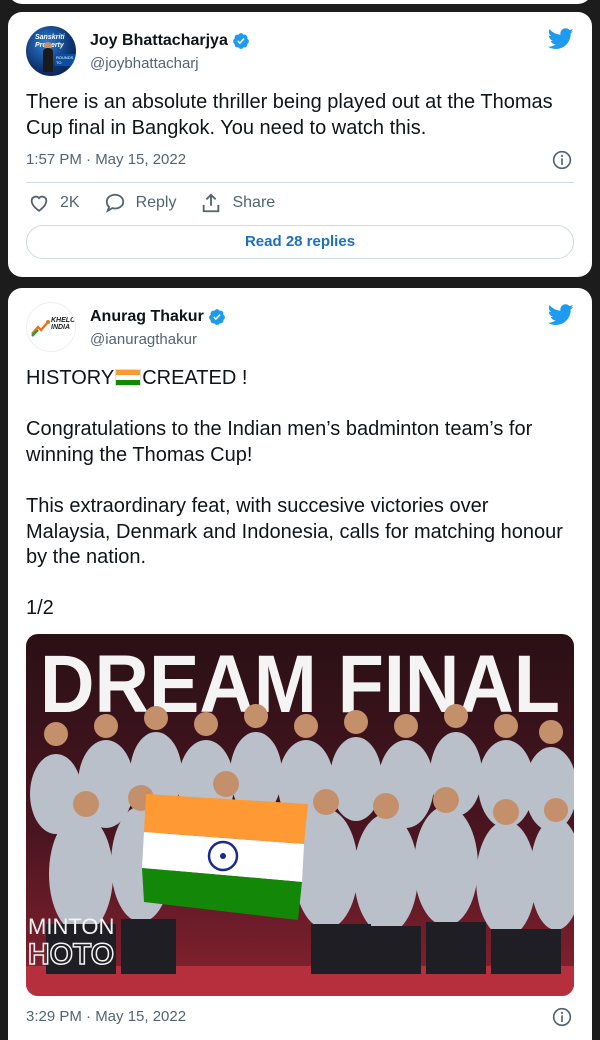 The height and width of the screenshot is (1040, 600). I want to click on reply-button: Reply, so click(140, 203).